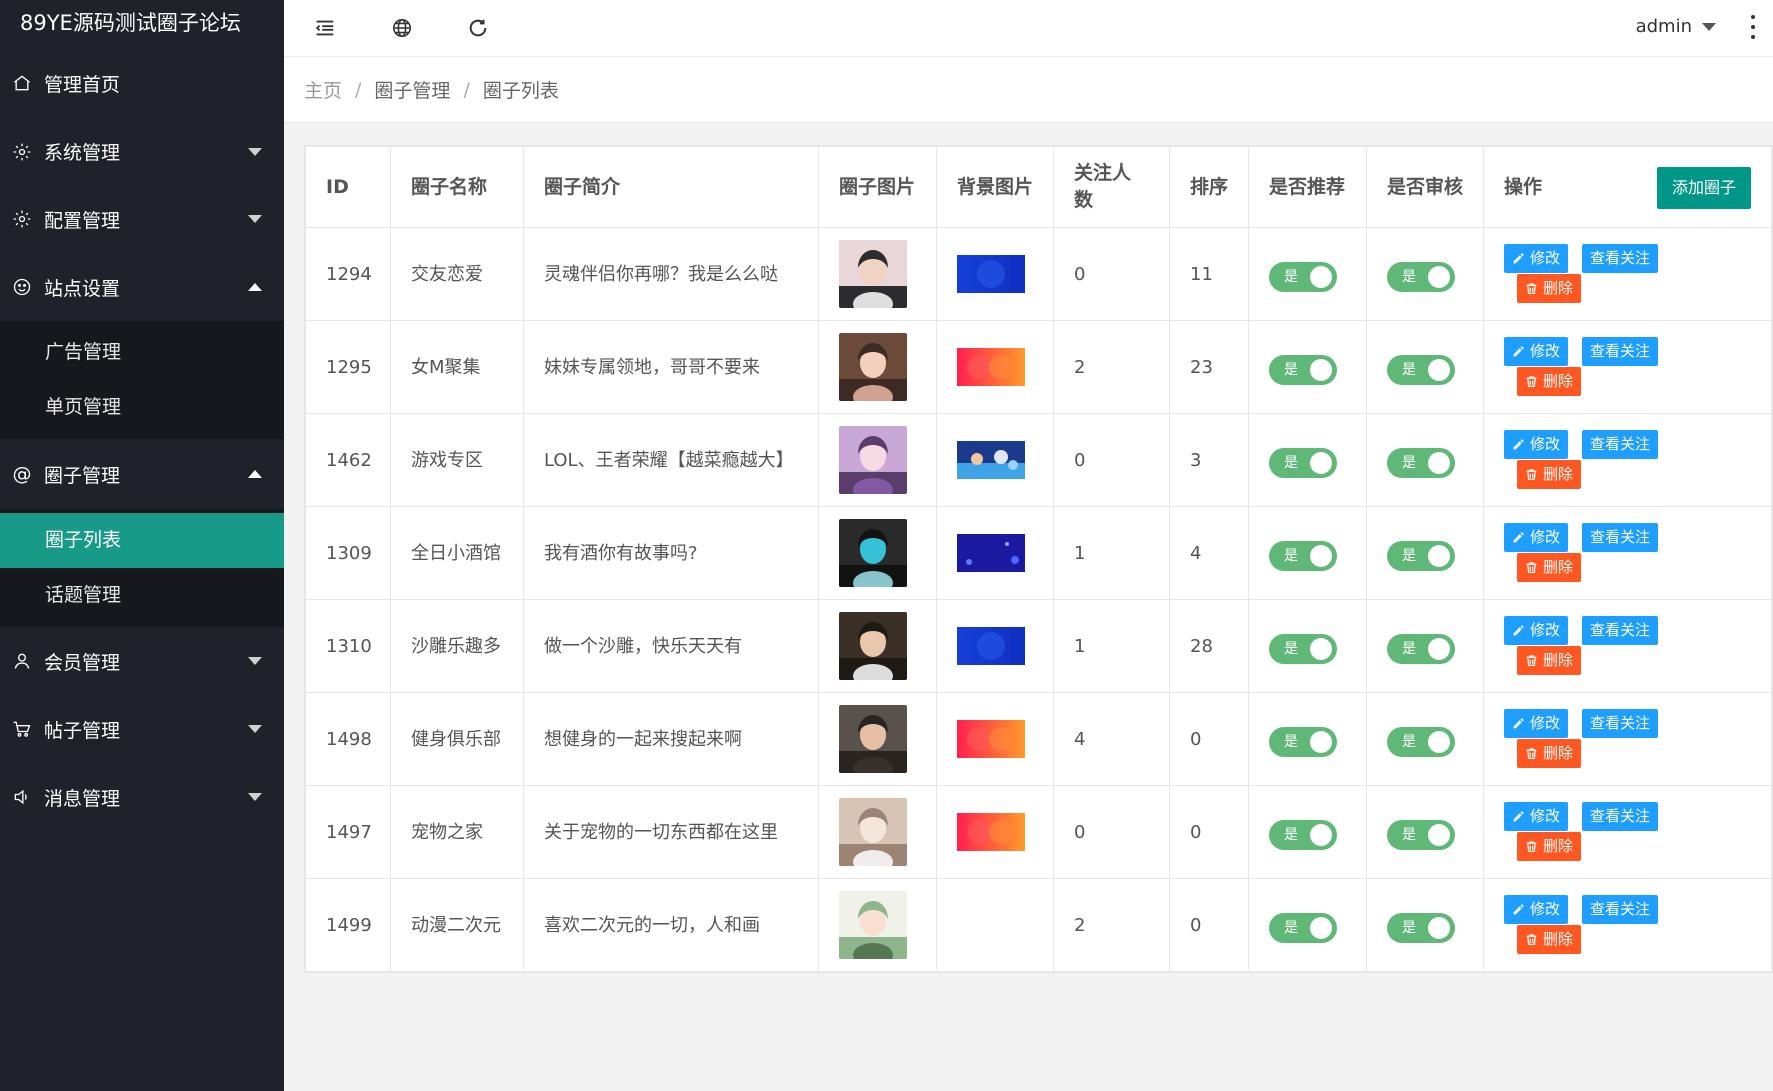  I want to click on cell-intro: LOL、王者荣耀【越菜瘾越大】, so click(671, 460).